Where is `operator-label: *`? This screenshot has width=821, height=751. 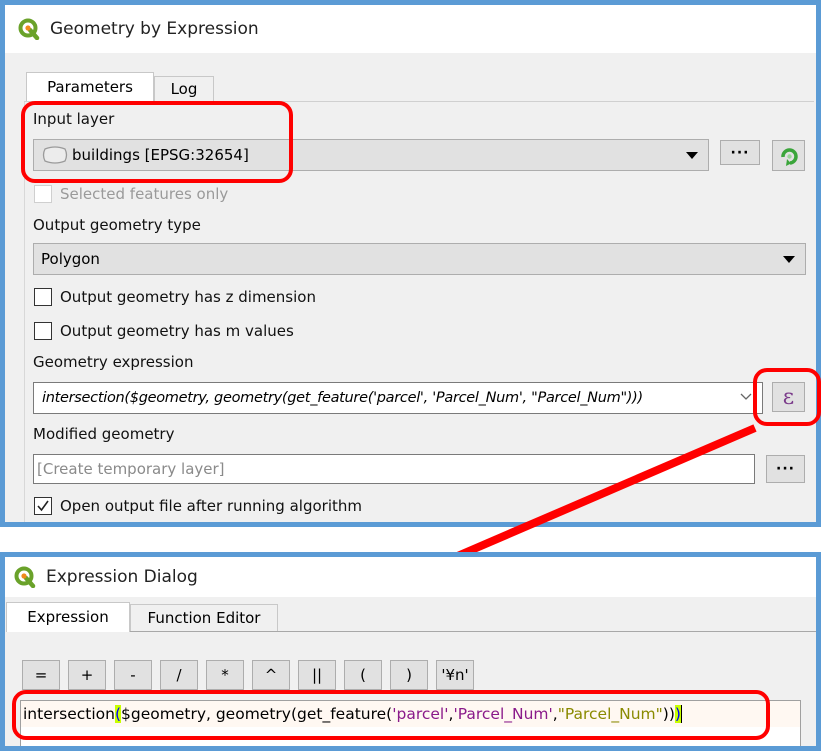
operator-label: * is located at coordinates (225, 675).